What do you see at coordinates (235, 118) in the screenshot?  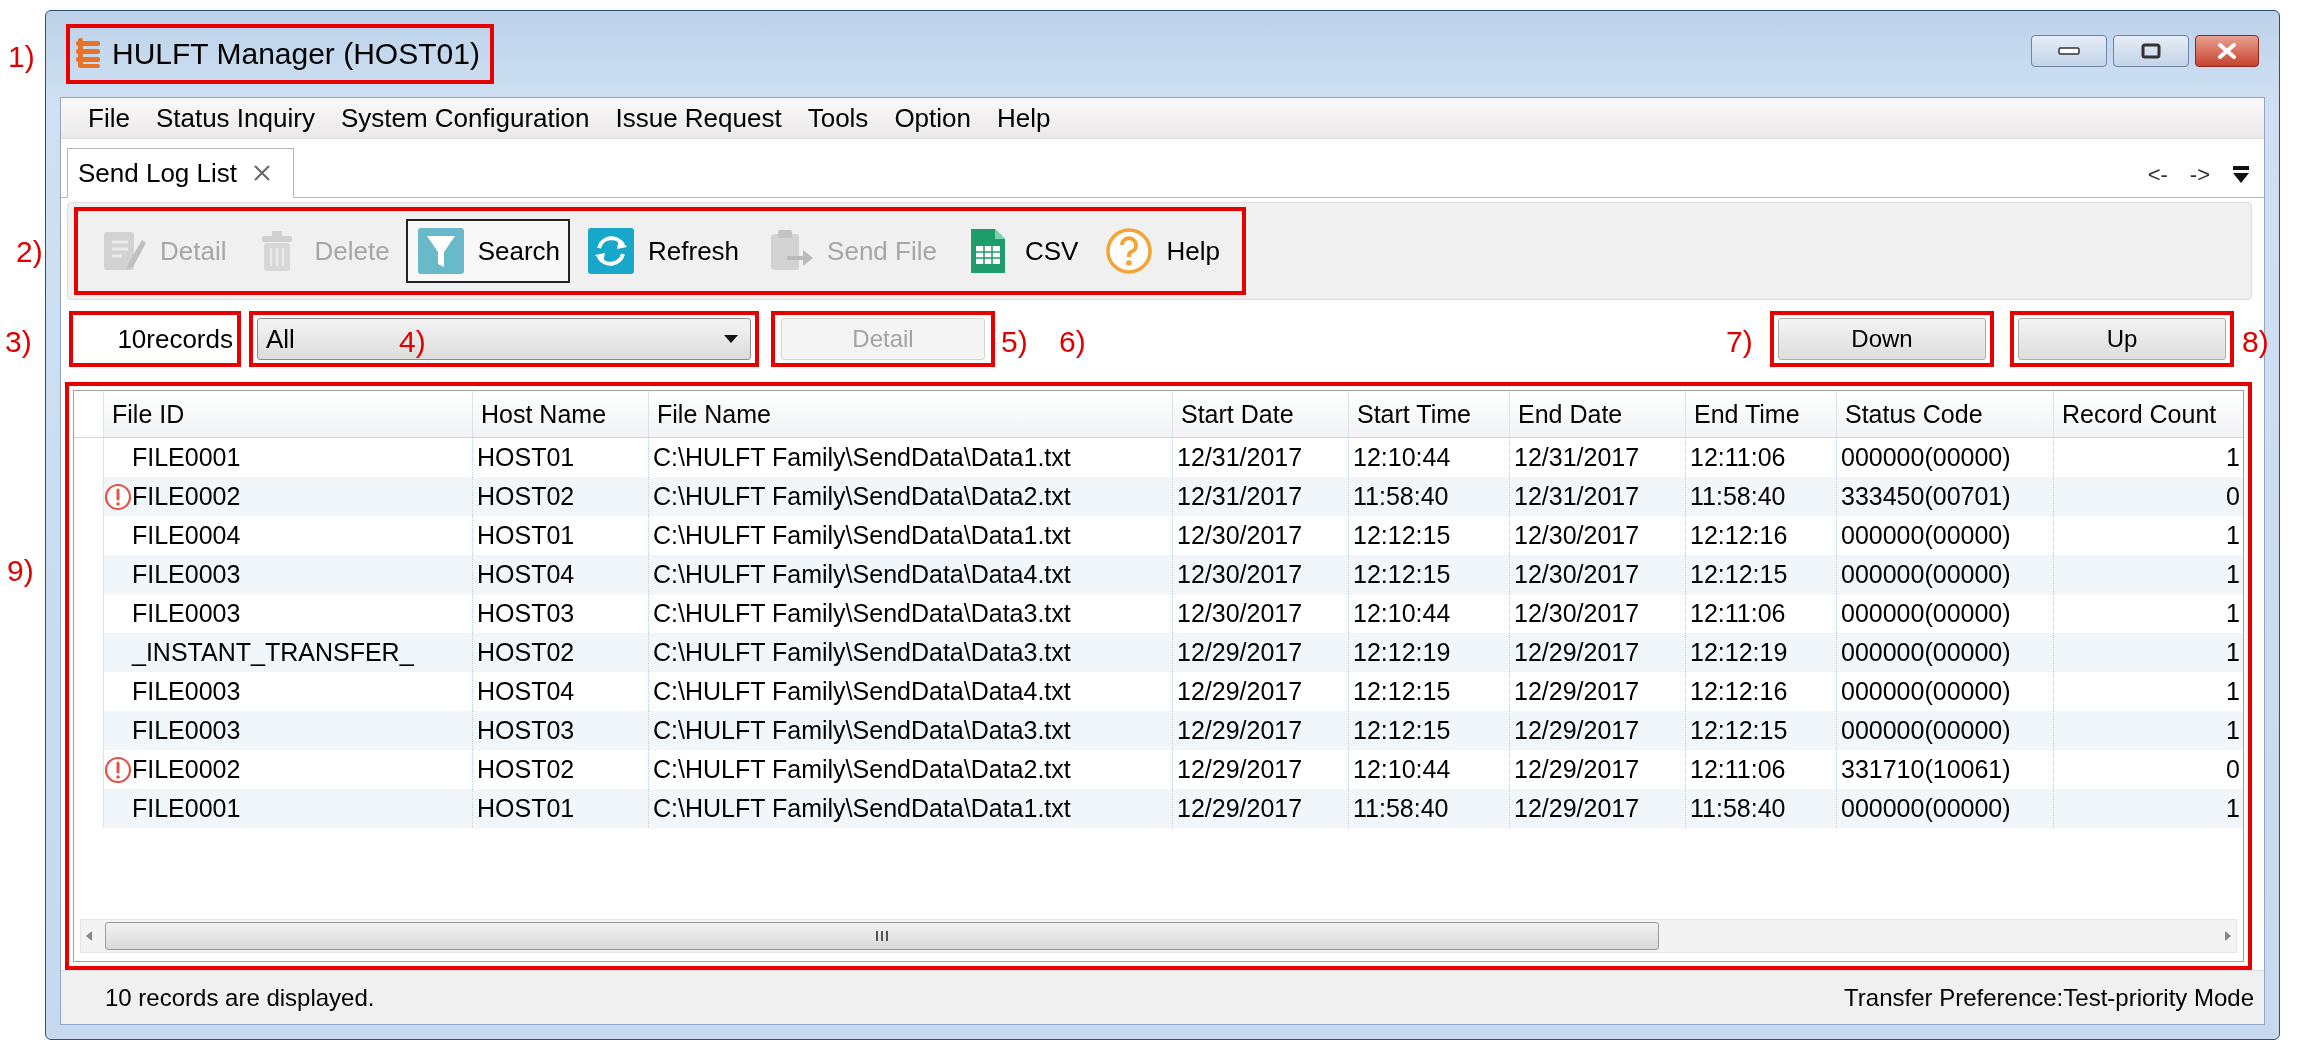 I see `menu-item: Status Inquiry` at bounding box center [235, 118].